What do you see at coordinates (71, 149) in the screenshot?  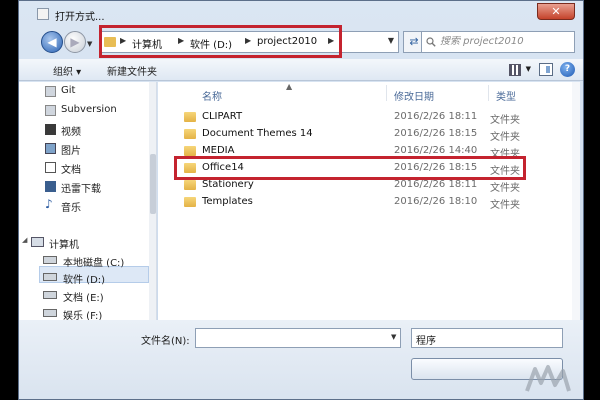 I see `sidebar-item-pictures: 图片` at bounding box center [71, 149].